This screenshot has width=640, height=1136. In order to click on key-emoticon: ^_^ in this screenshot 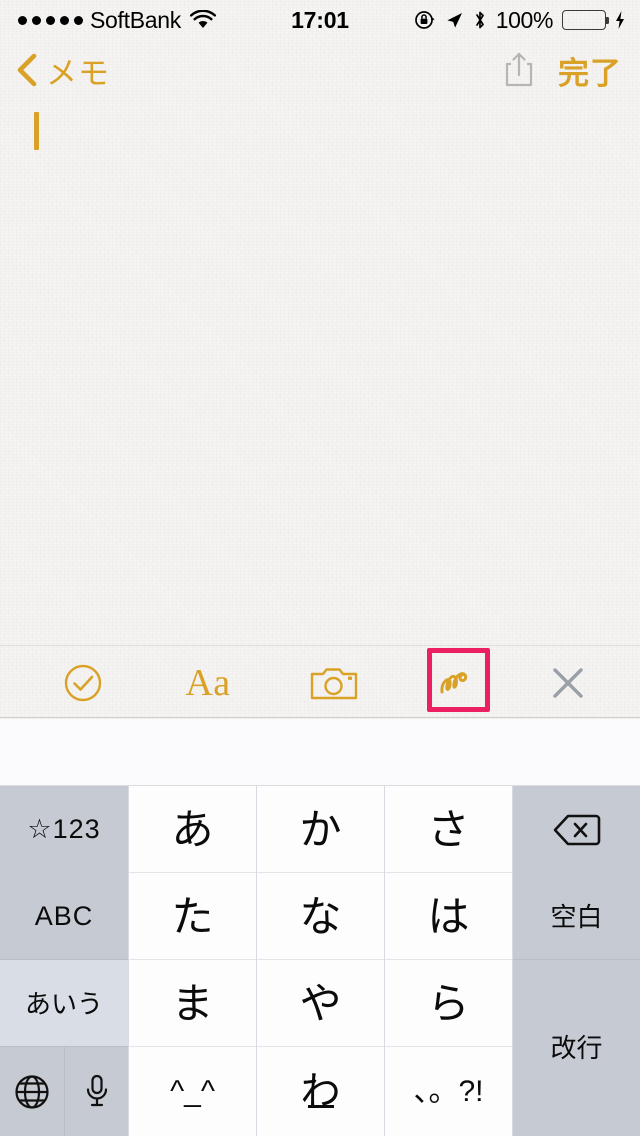, I will do `click(192, 1091)`.